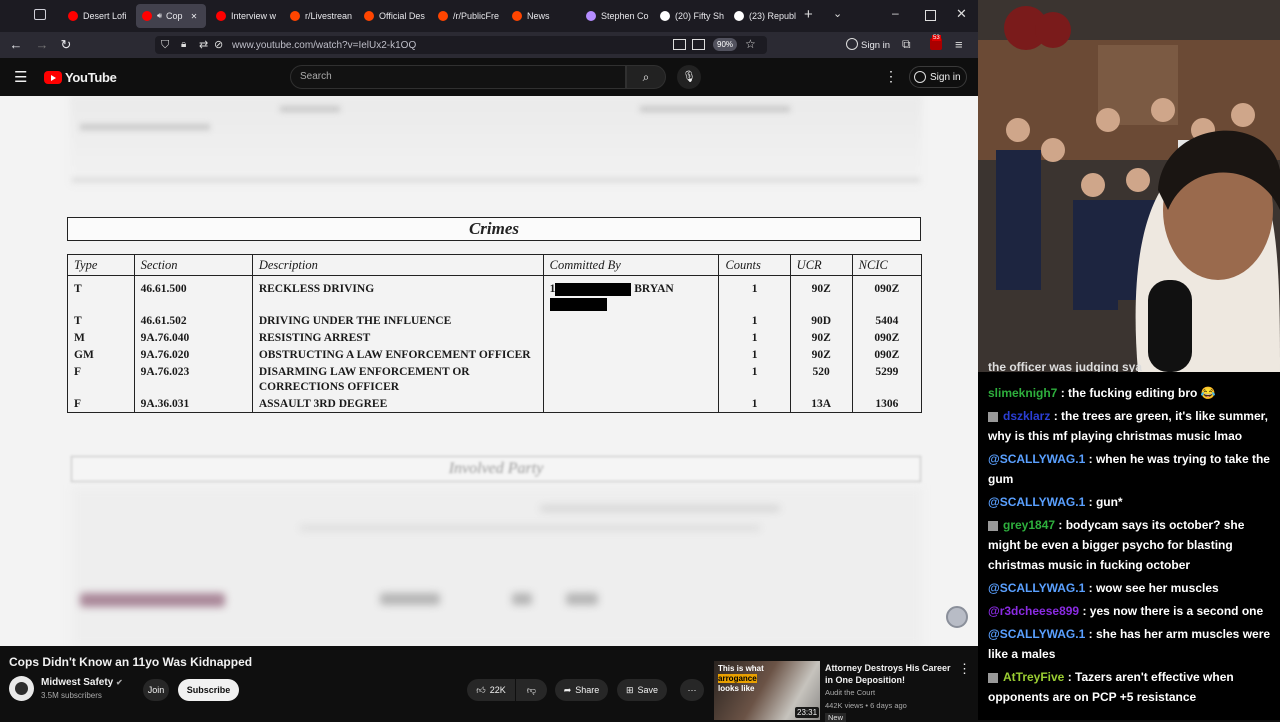 The image size is (1280, 722). I want to click on thumbs-down-icon: 👎︎, so click(531, 689).